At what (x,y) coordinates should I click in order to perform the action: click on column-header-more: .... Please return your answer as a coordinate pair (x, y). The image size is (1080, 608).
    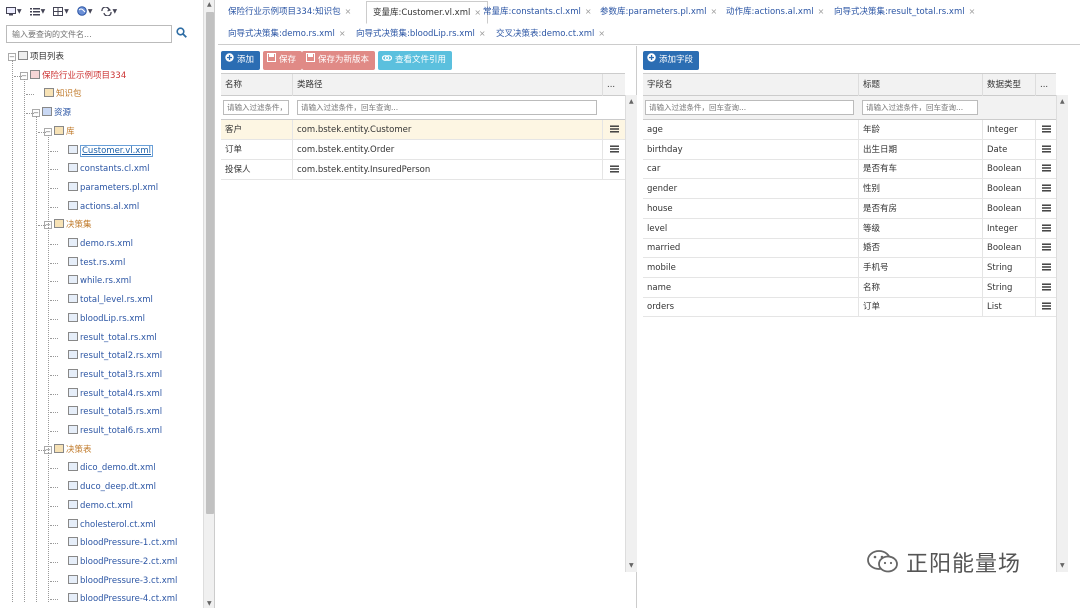
    Looking at the image, I should click on (1046, 85).